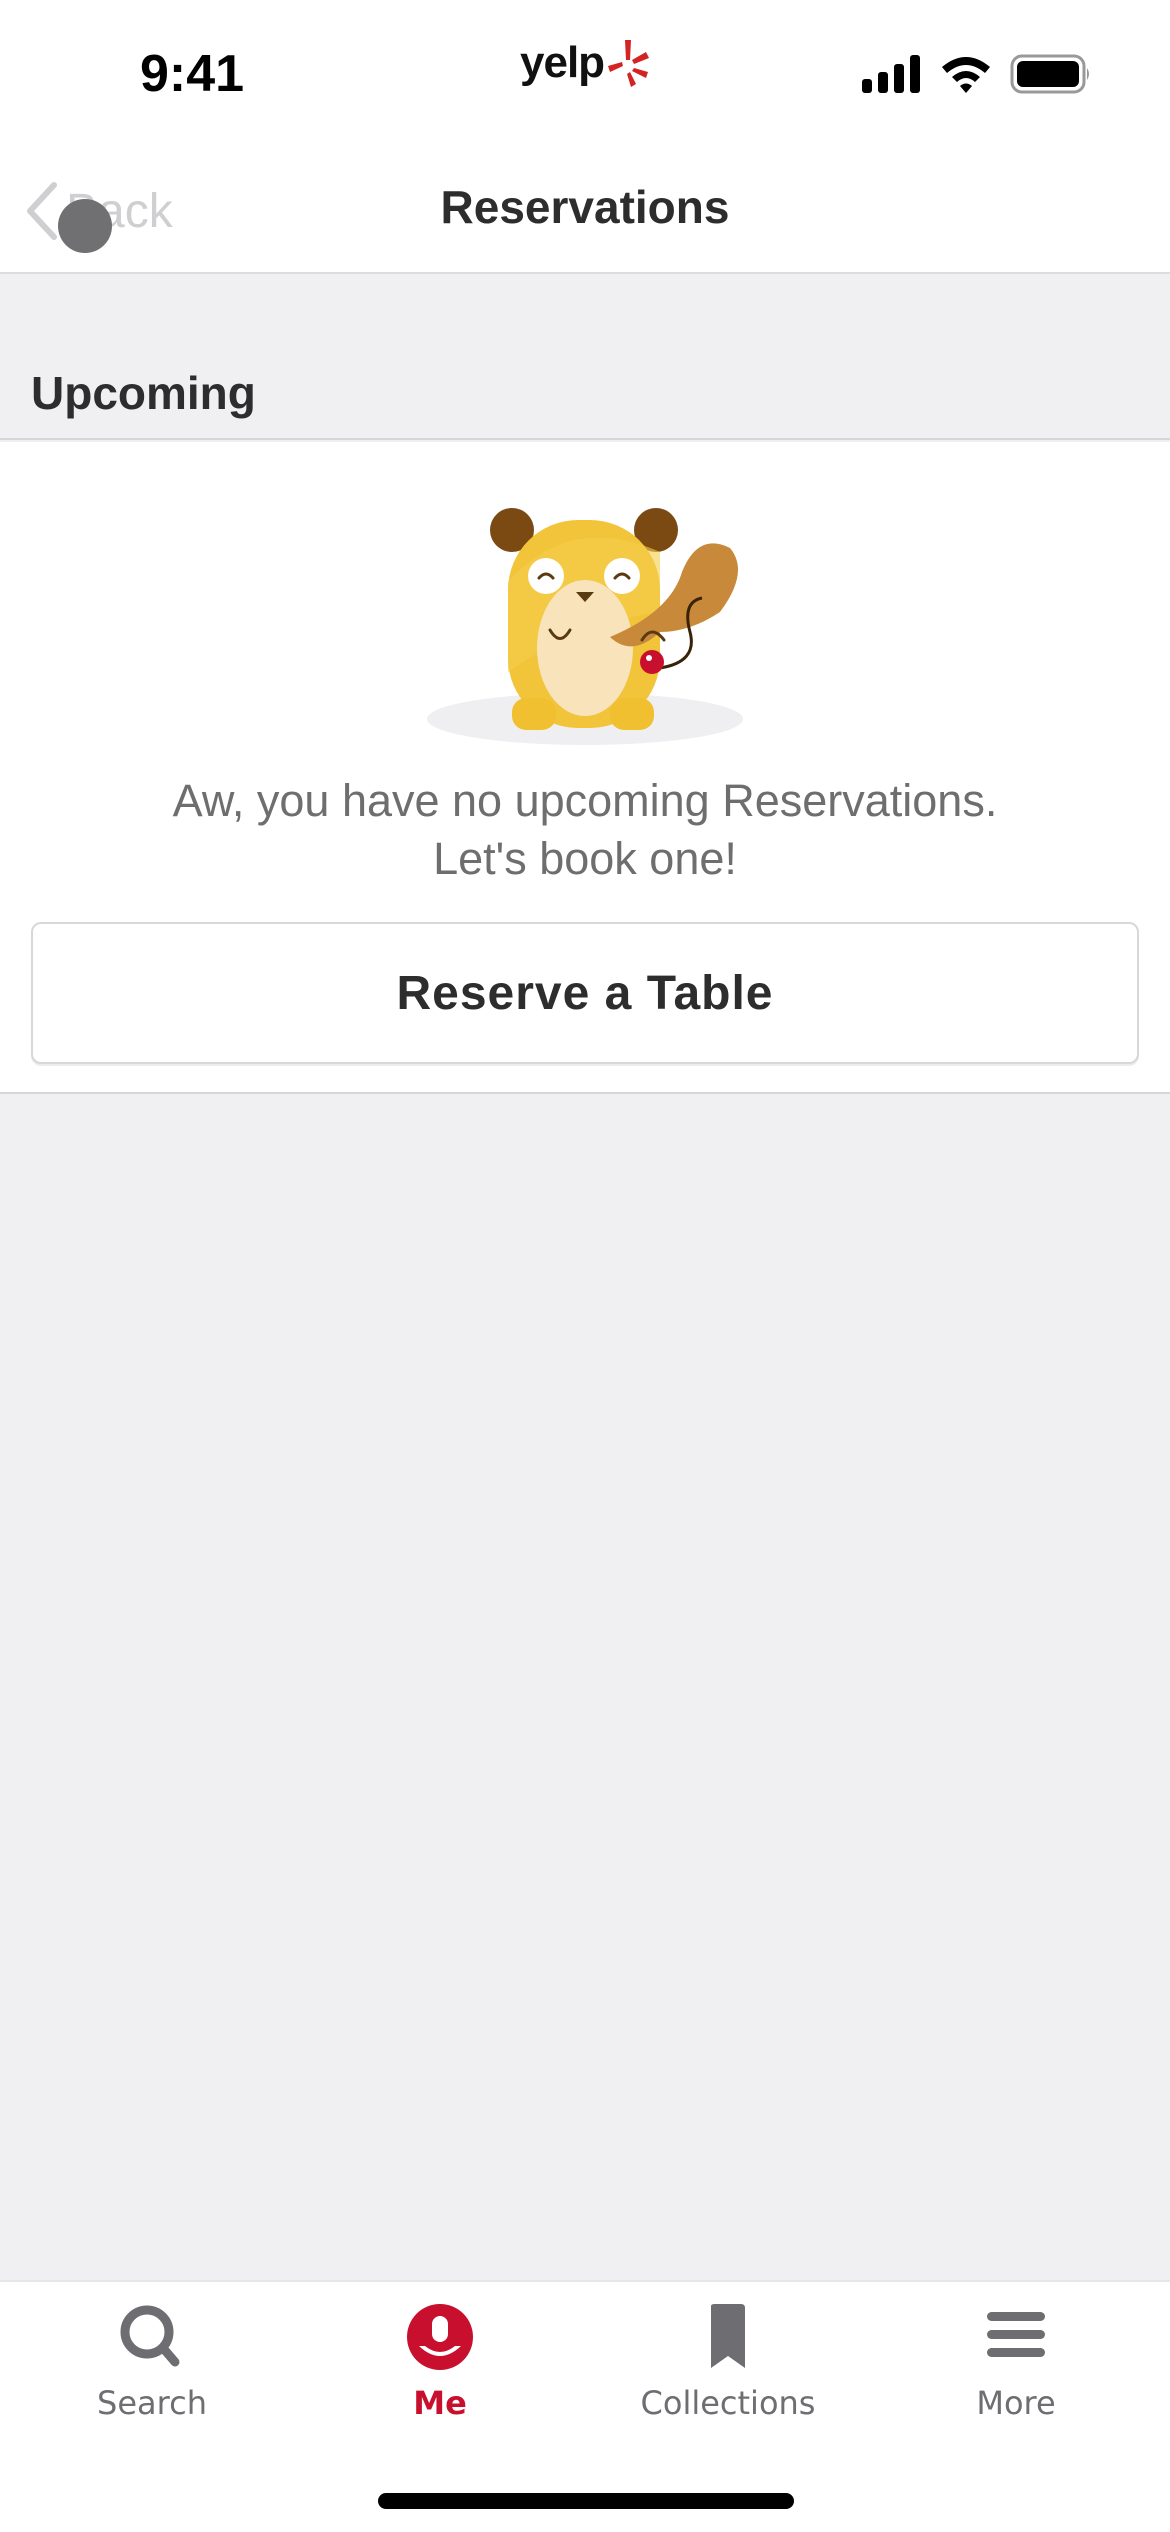 Image resolution: width=1170 pixels, height=2532 pixels. I want to click on empty-message-line1: Aw, you have no upcoming Reservations., so click(585, 800).